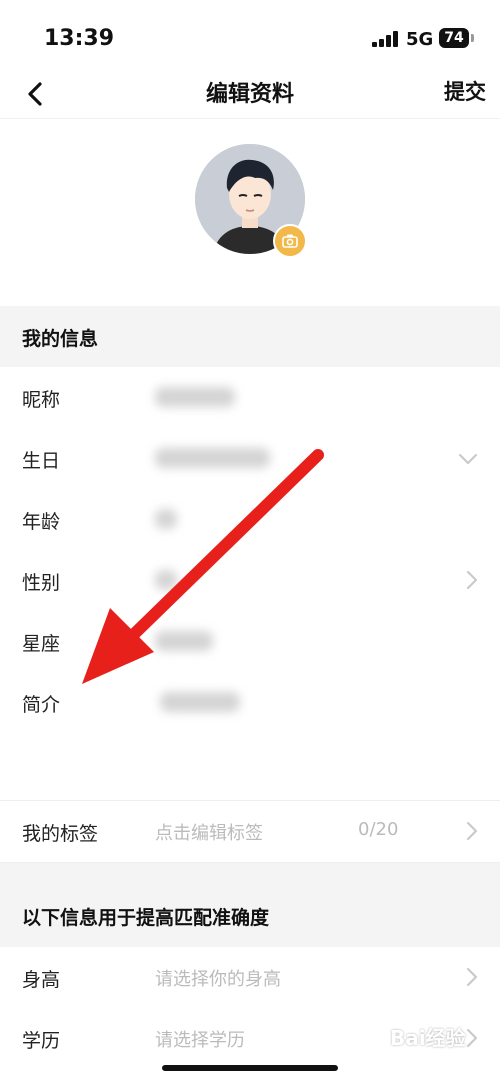 This screenshot has width=500, height=1083. What do you see at coordinates (428, 1038) in the screenshot?
I see `watermark: Bai经验` at bounding box center [428, 1038].